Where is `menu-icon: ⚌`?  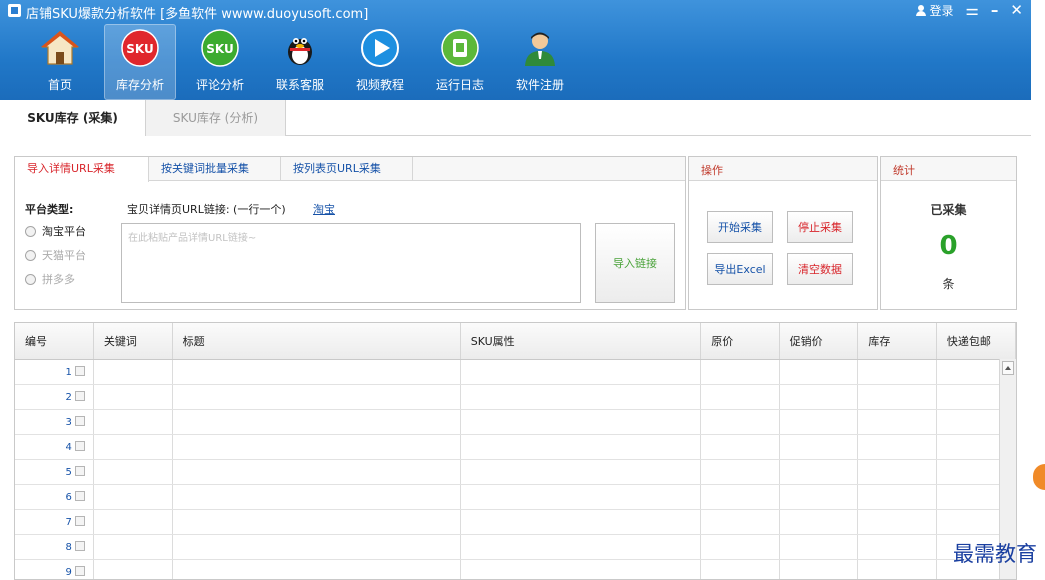
menu-icon: ⚌ is located at coordinates (971, 10).